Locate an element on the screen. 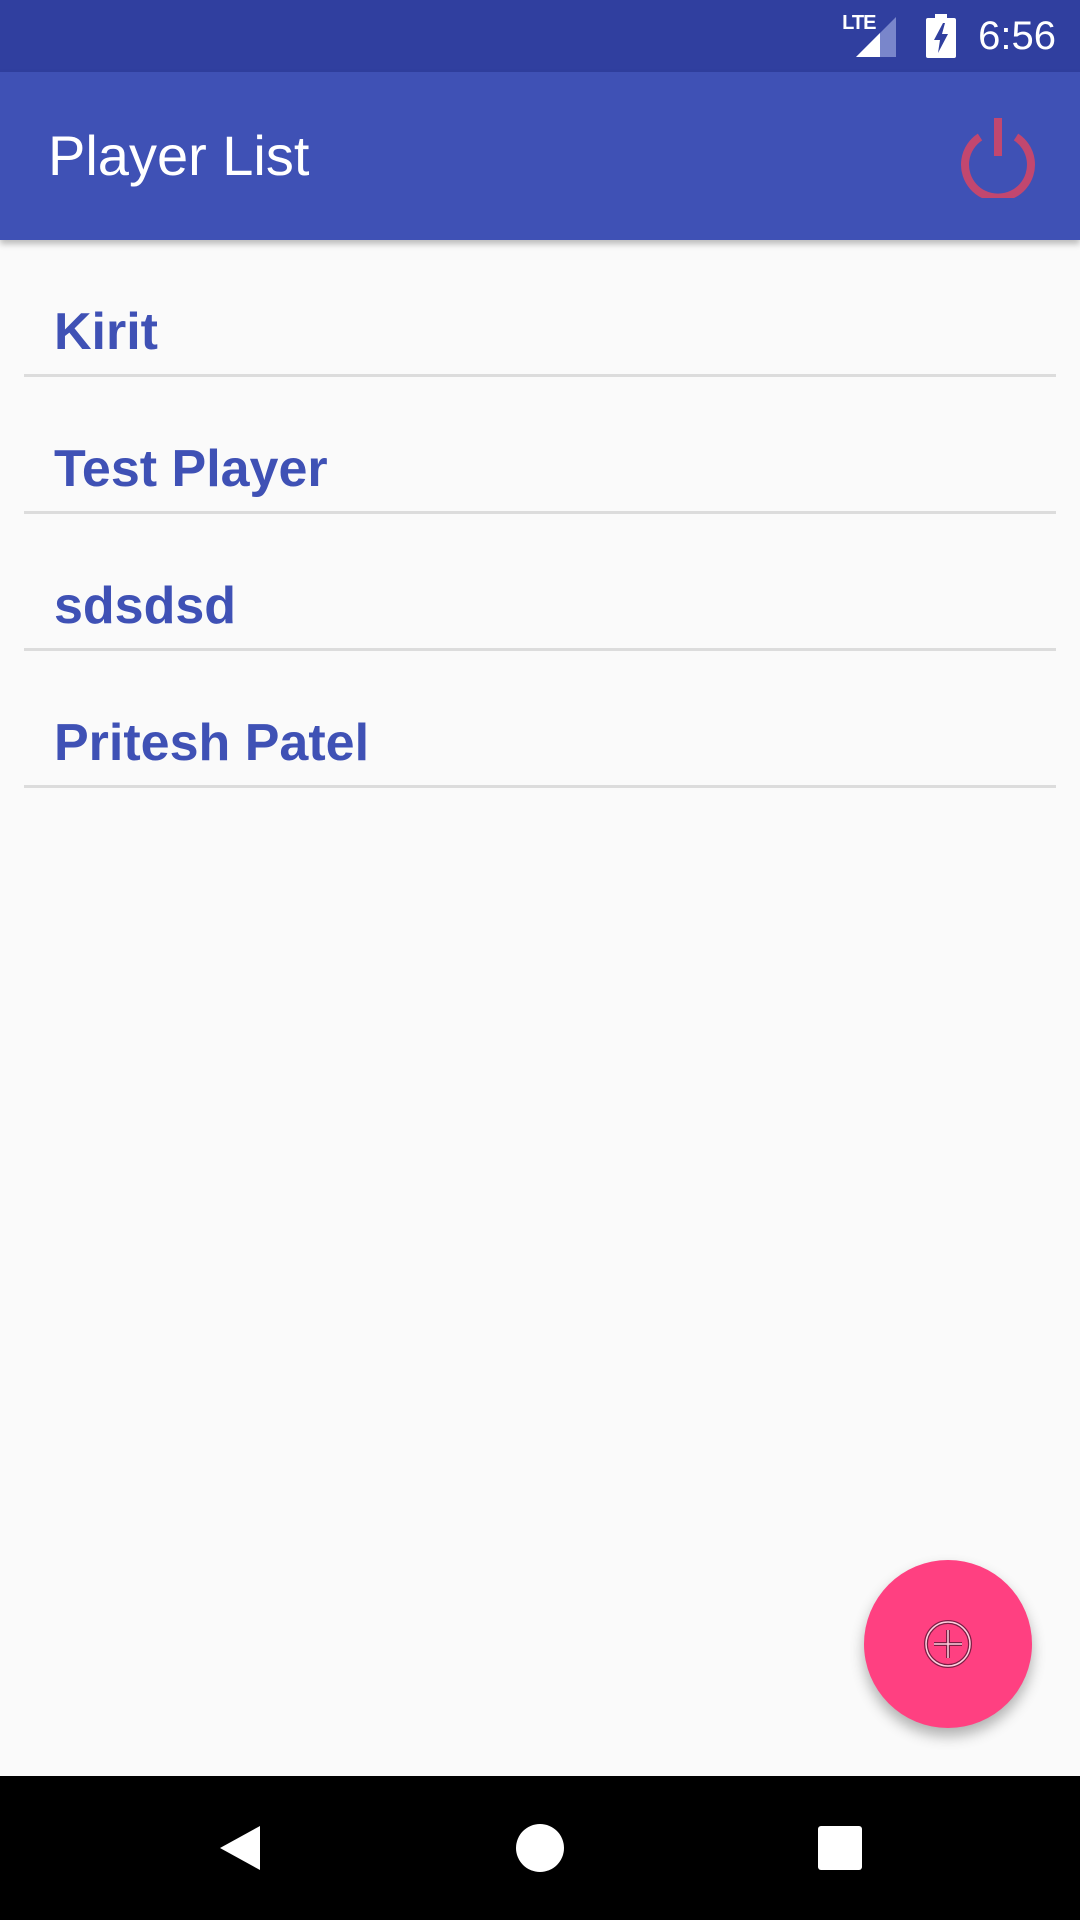 This screenshot has width=1080, height=1920. player-name: Test Player is located at coordinates (191, 469).